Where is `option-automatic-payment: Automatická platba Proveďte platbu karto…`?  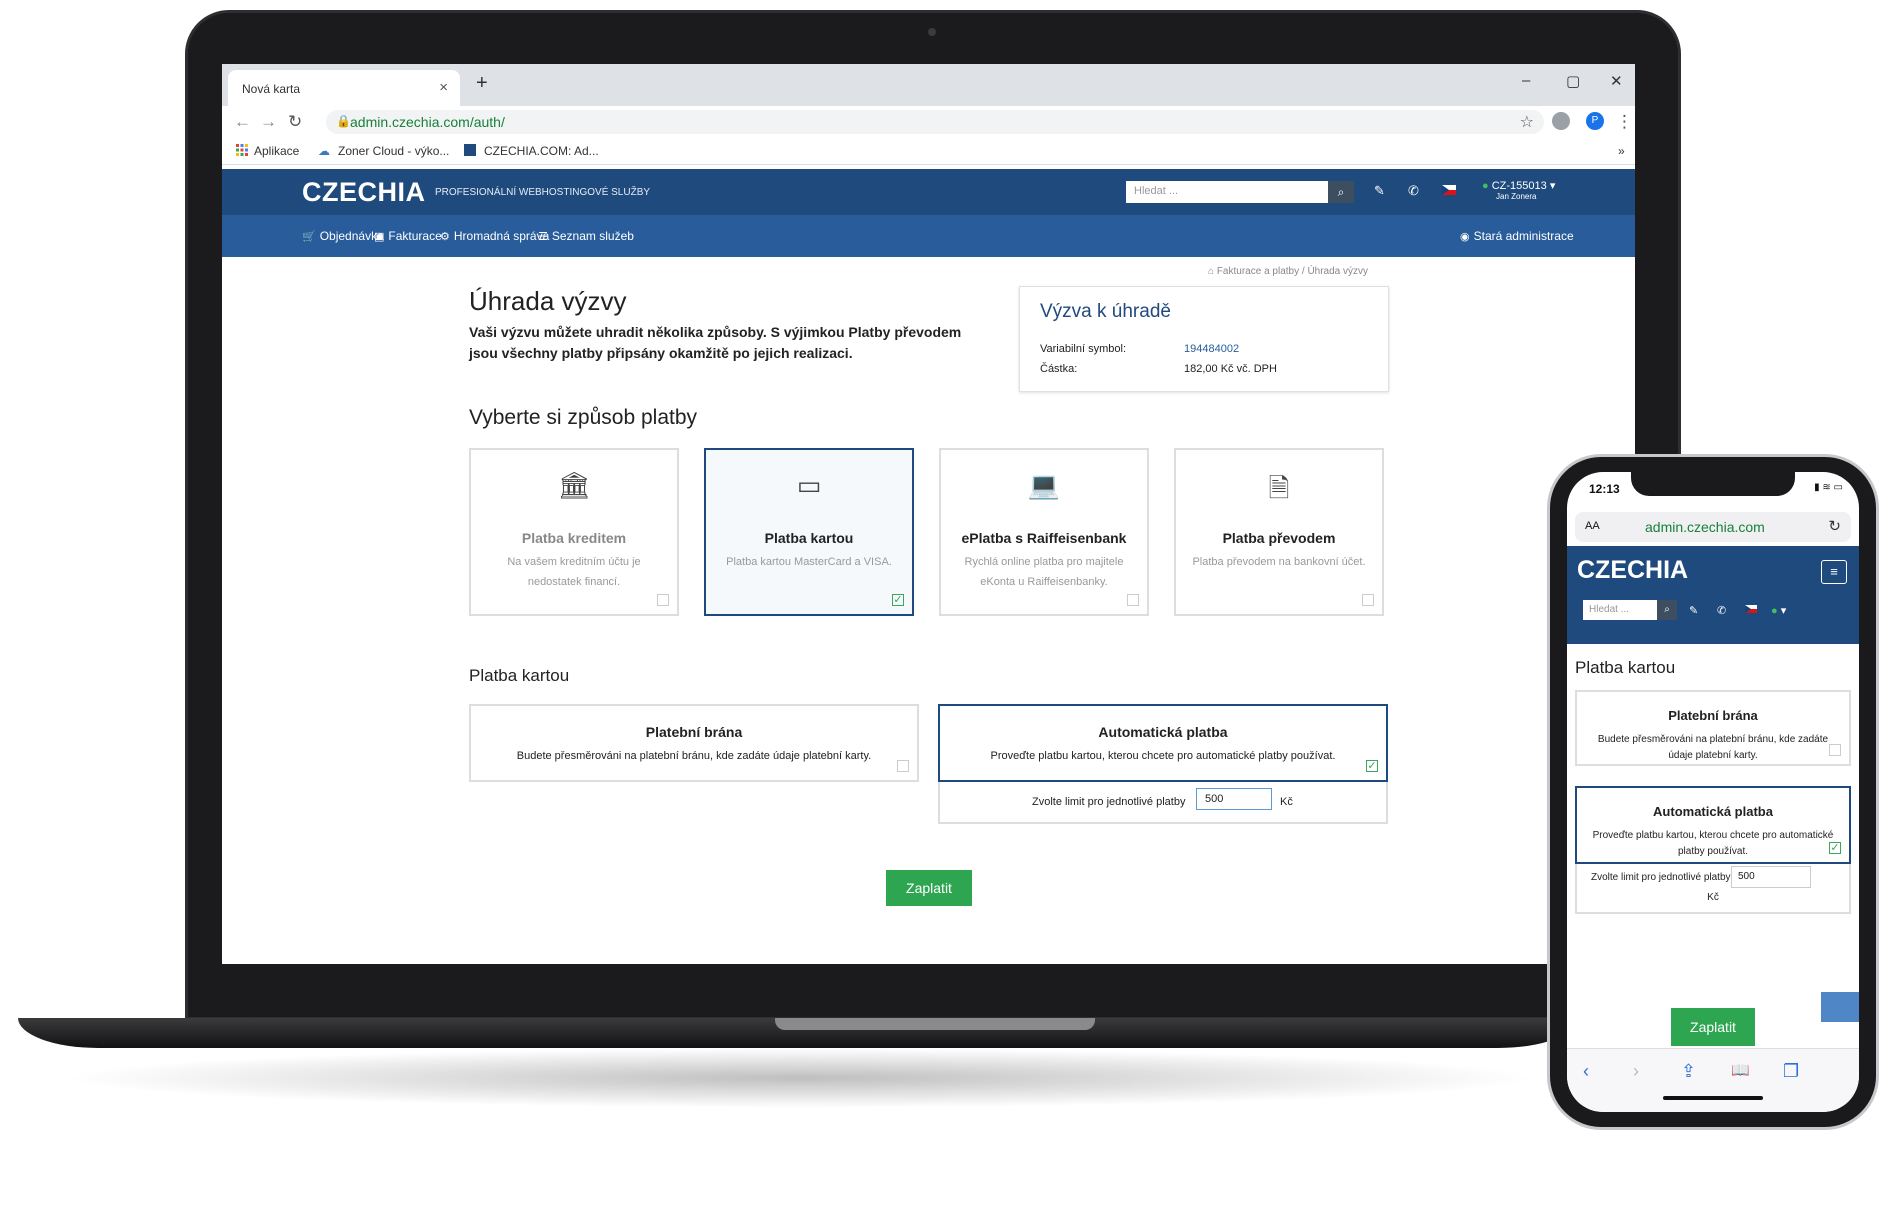 option-automatic-payment: Automatická platba Proveďte platbu karto… is located at coordinates (1163, 743).